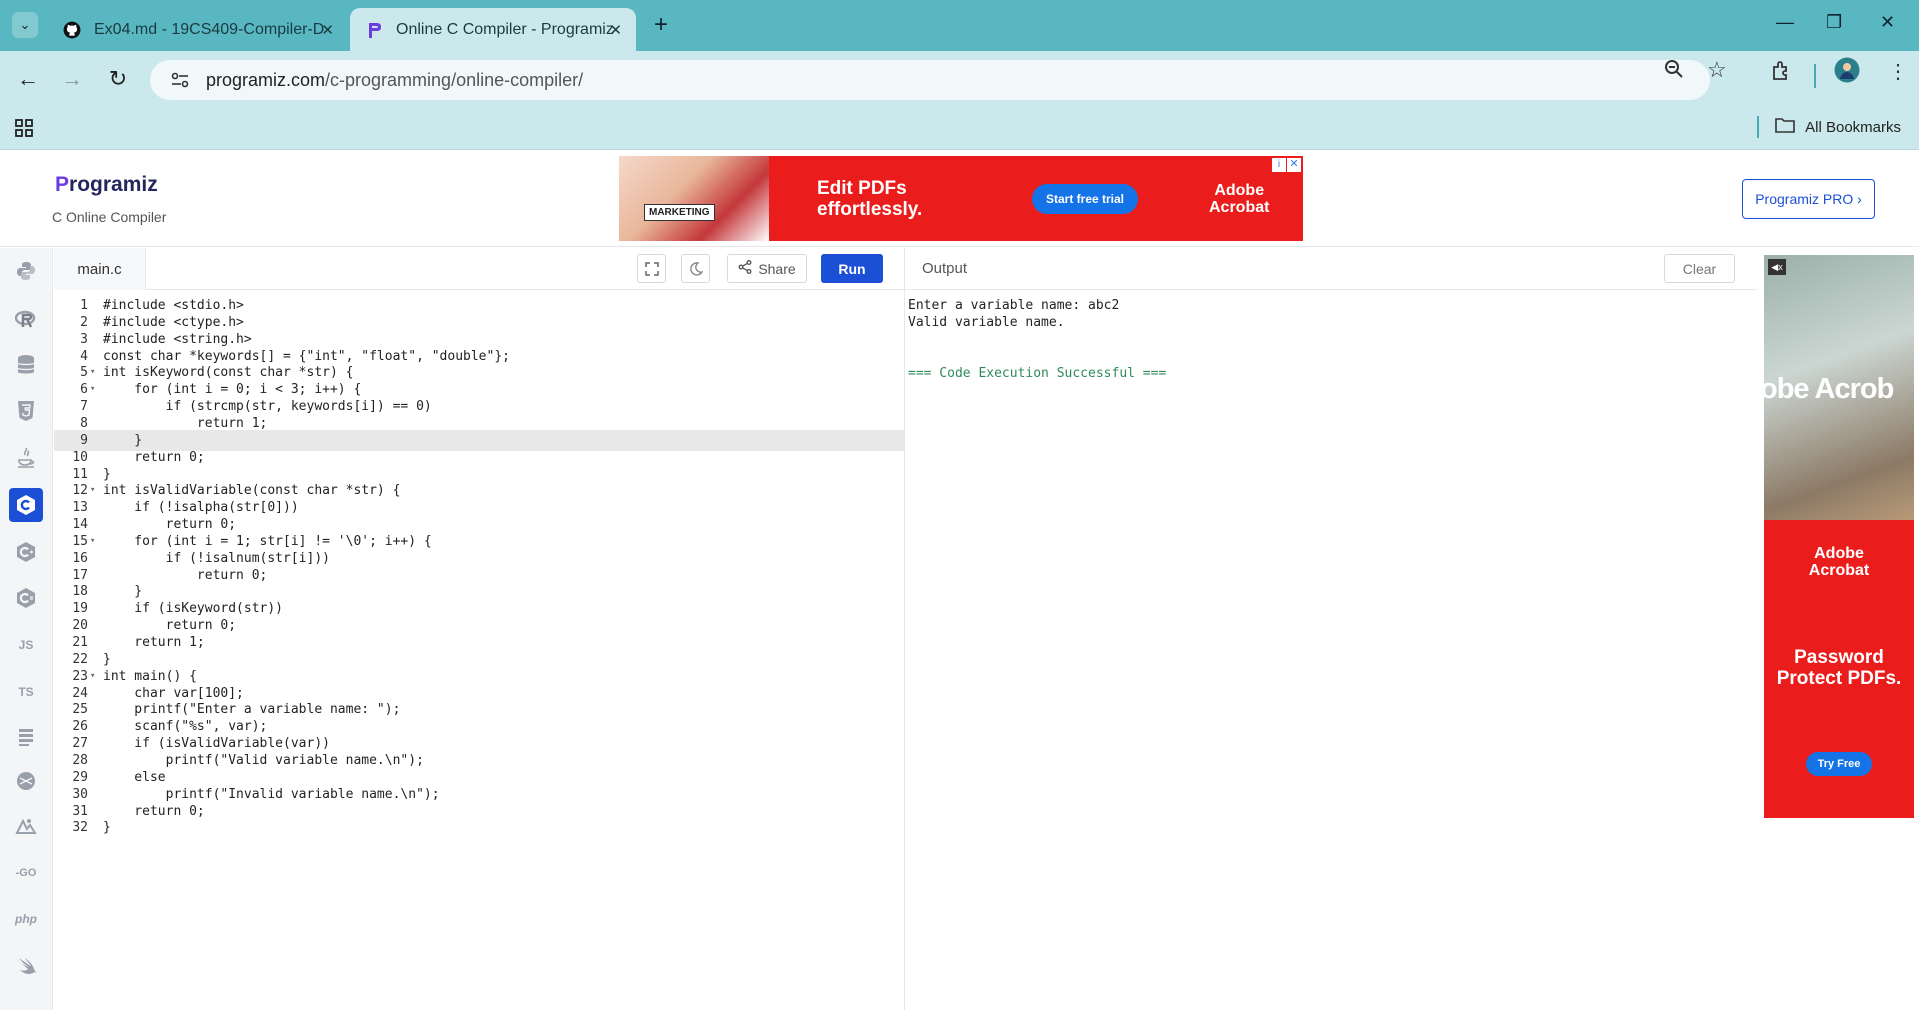 This screenshot has height=1010, width=1919. I want to click on side-ad-copy-line1: Password, so click(1839, 657).